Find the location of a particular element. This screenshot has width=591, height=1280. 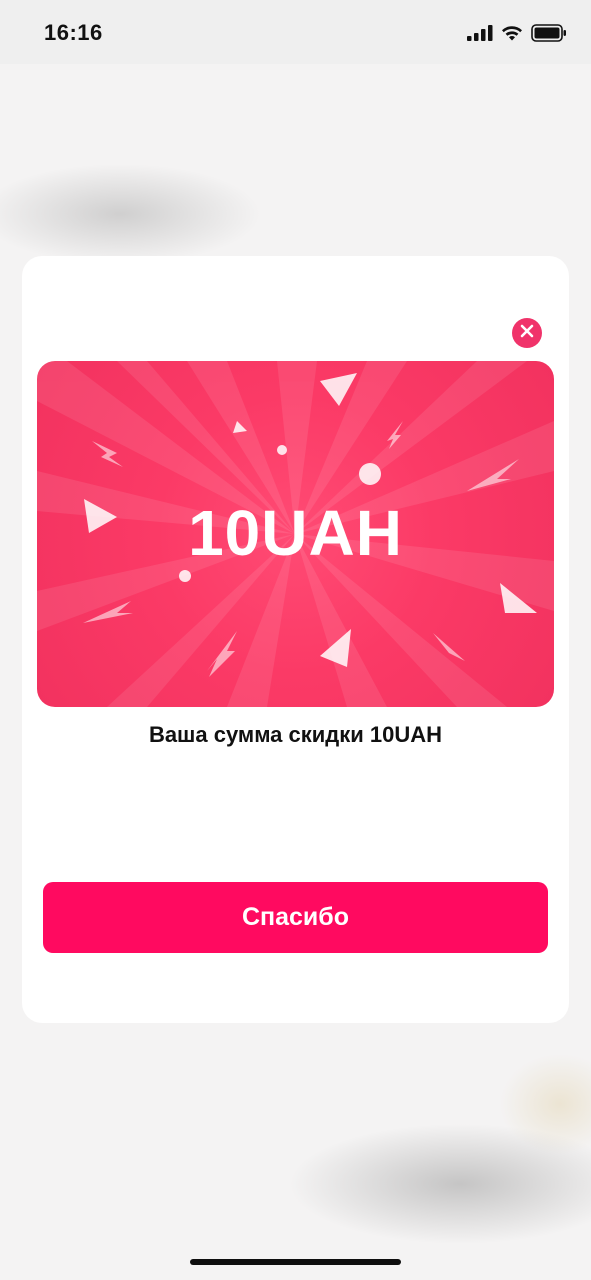

home-indicator is located at coordinates (295, 1262).